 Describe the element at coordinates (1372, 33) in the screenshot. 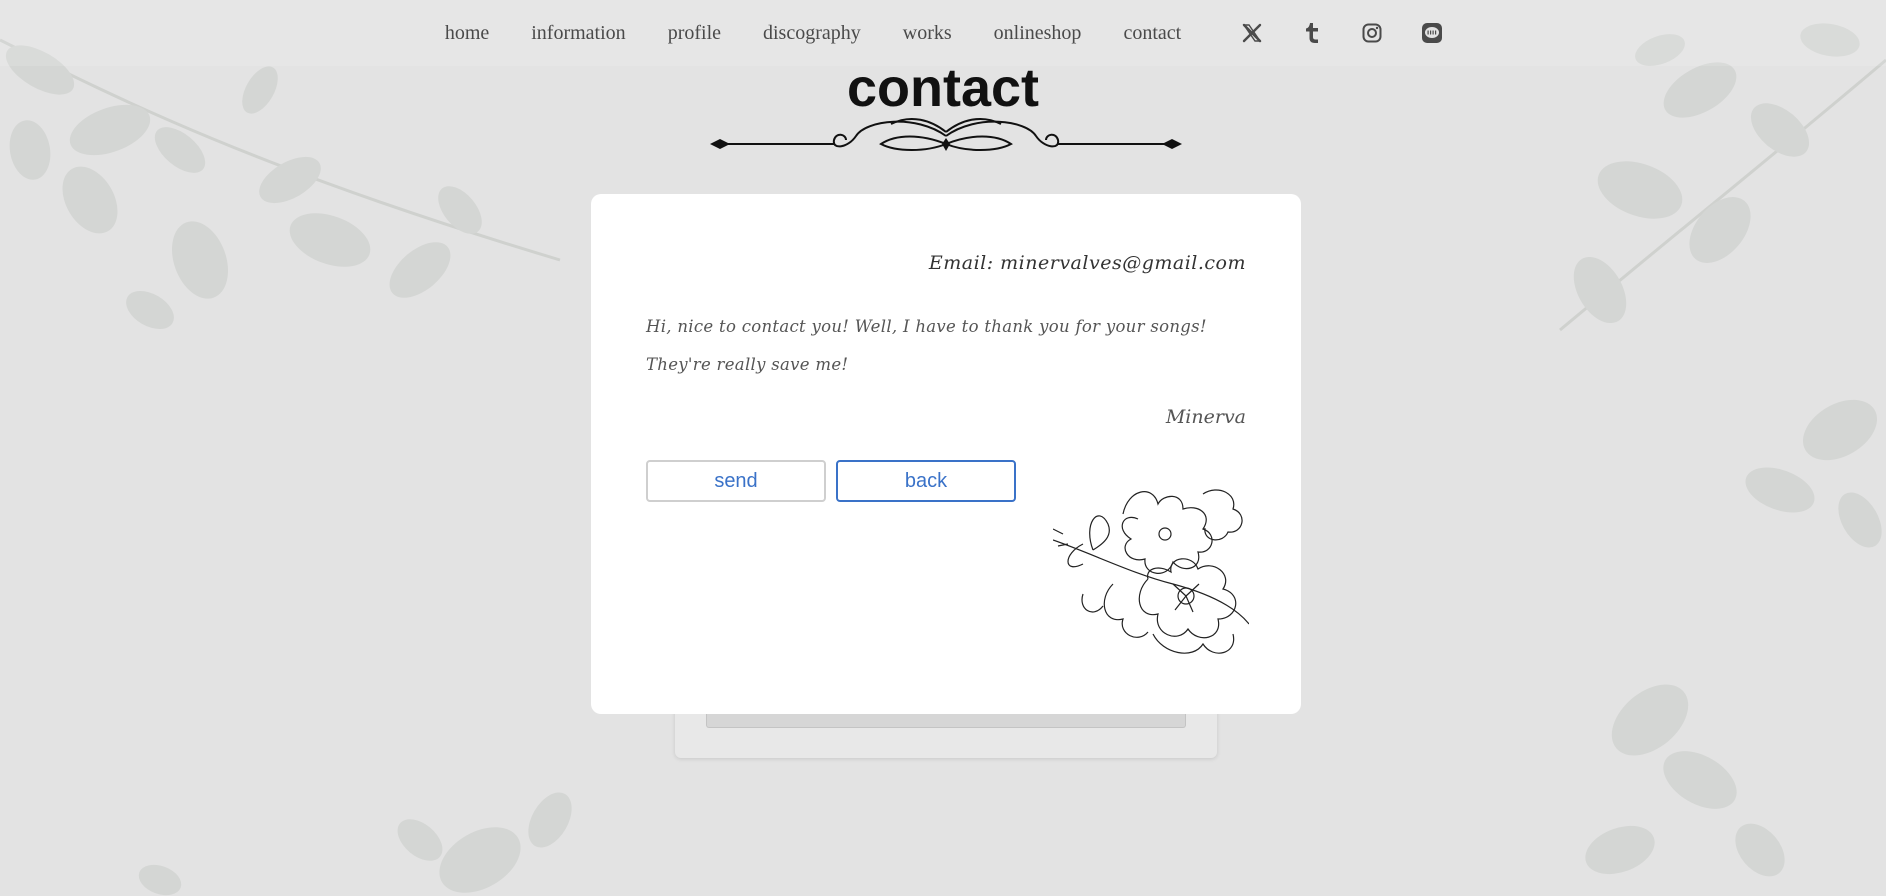

I see `instagram-icon` at that location.